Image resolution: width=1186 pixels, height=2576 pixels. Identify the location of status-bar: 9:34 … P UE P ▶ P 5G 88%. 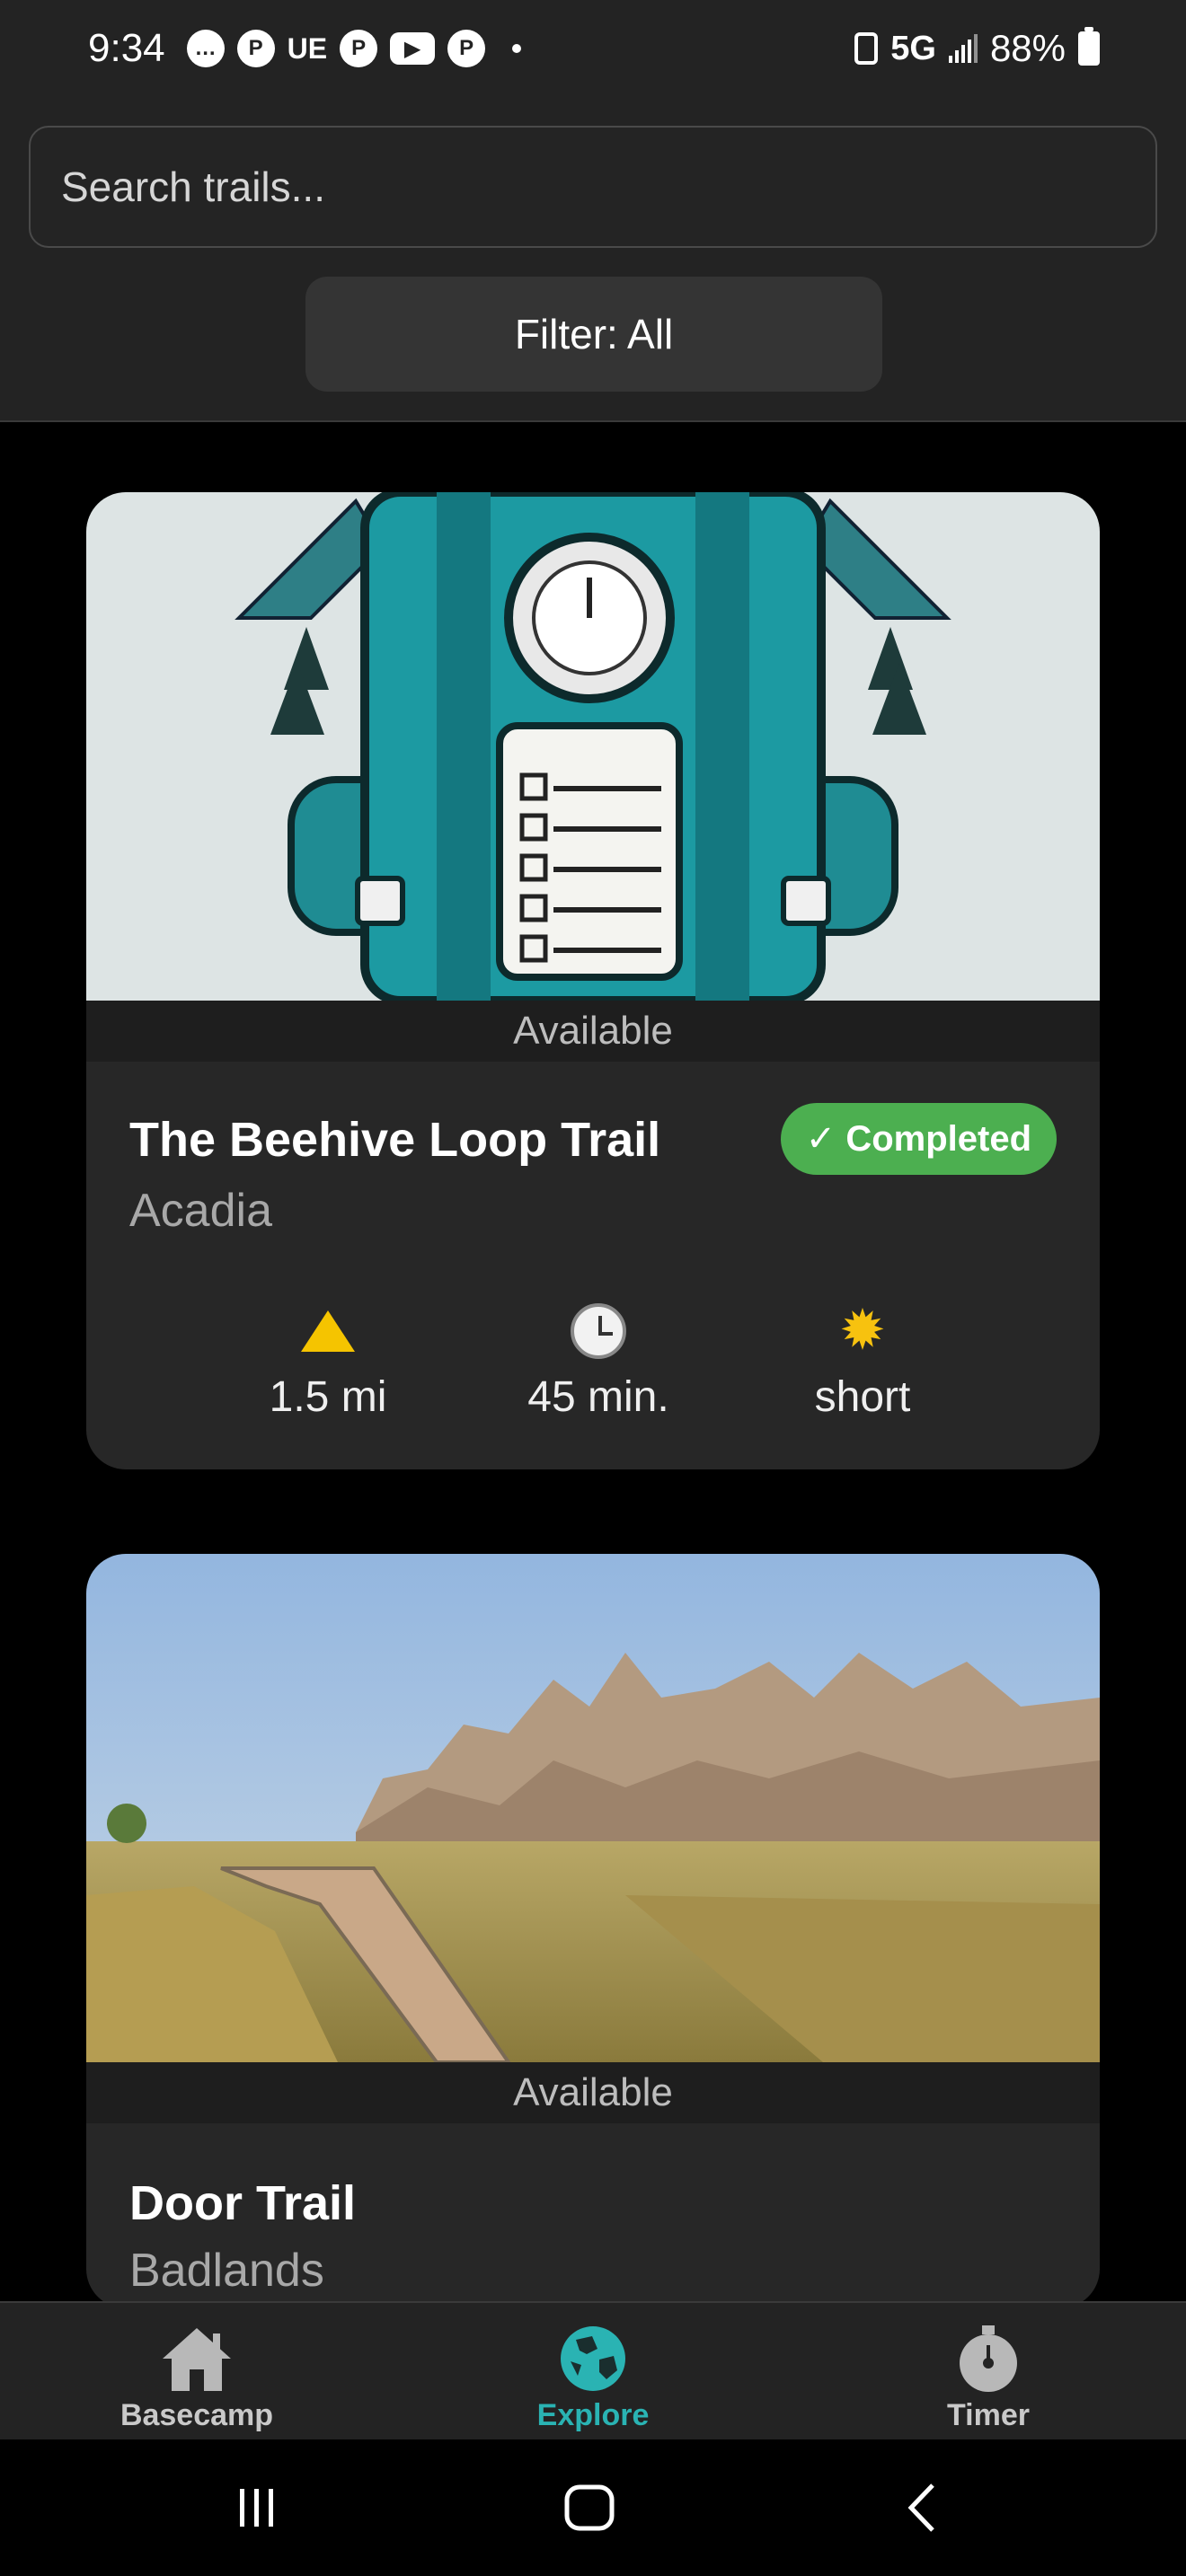
(593, 48).